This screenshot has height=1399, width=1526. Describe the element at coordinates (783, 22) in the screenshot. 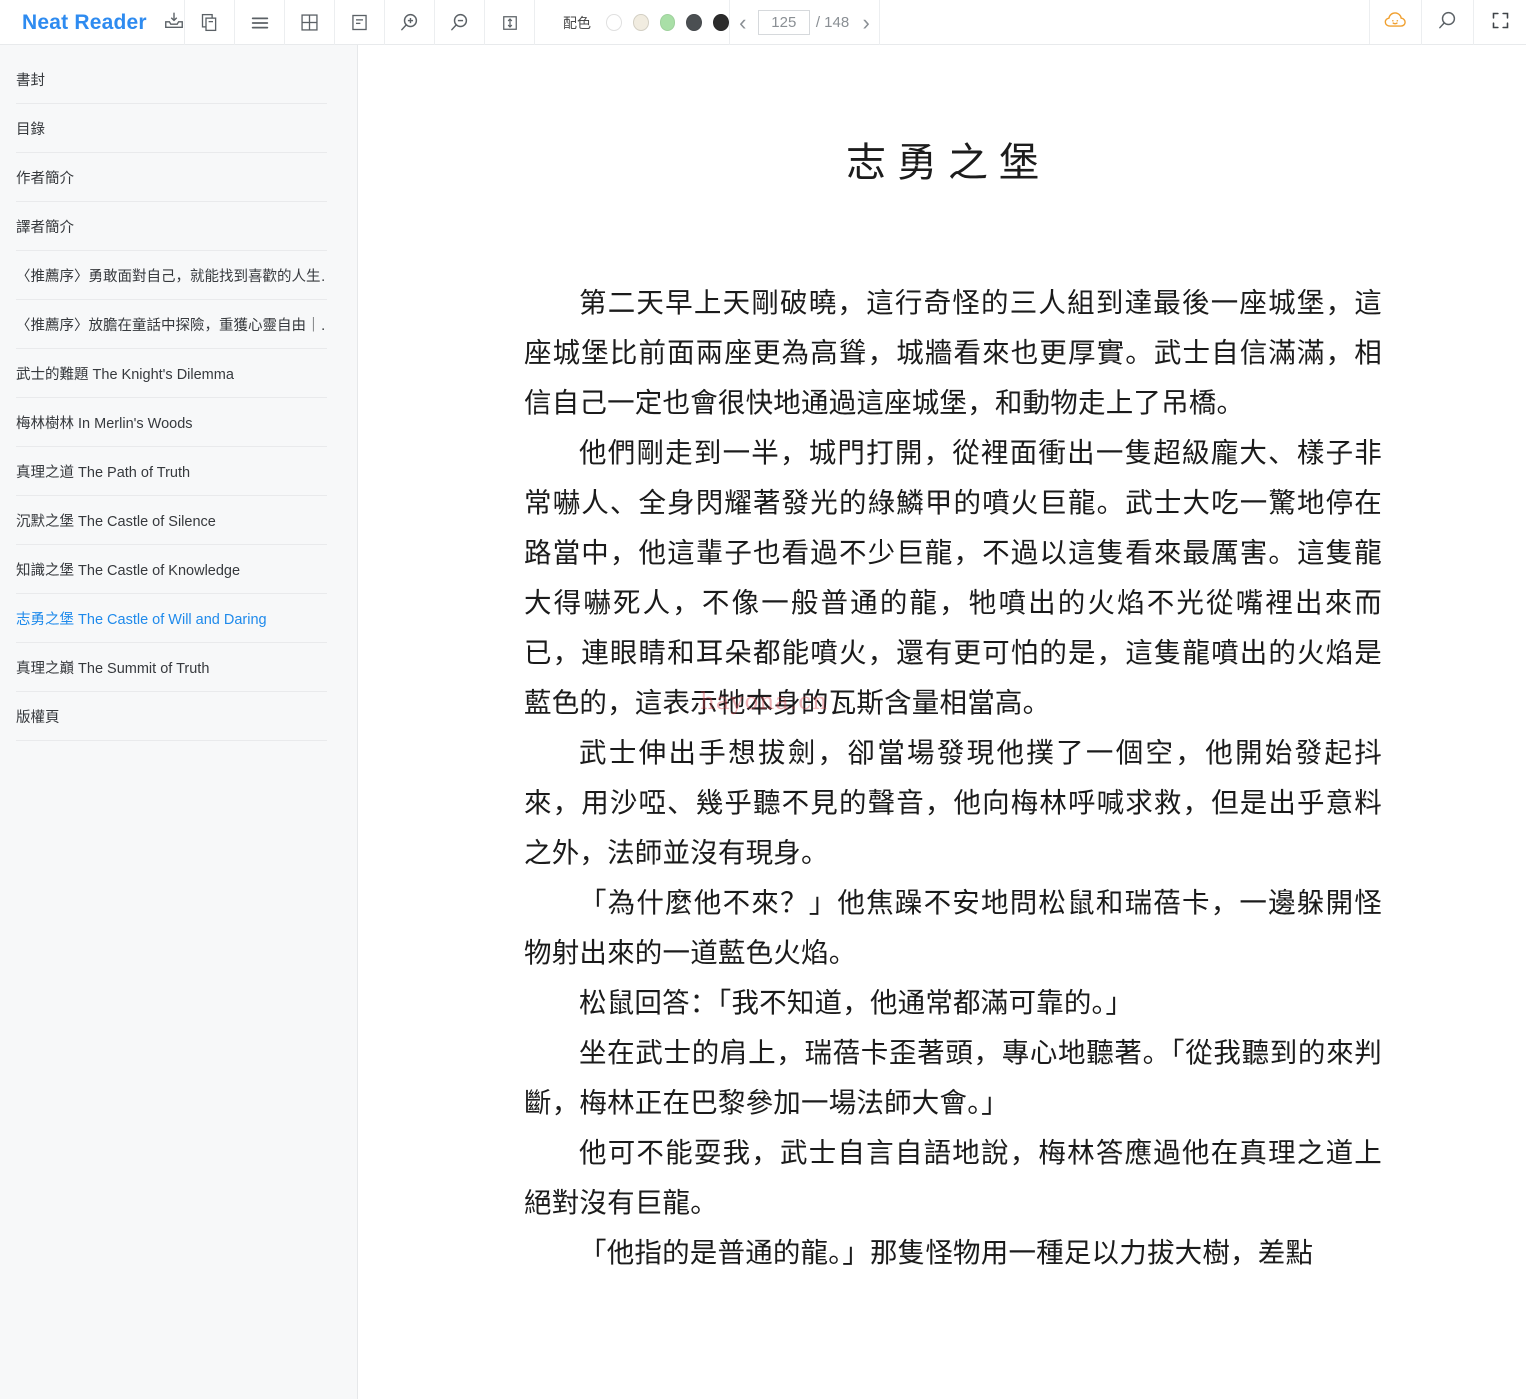

I see `page-number-input` at that location.